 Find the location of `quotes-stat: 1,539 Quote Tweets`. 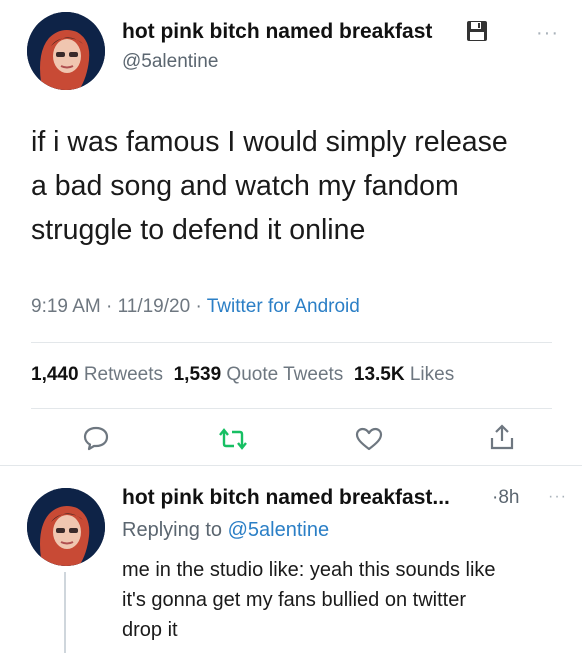

quotes-stat: 1,539 Quote Tweets is located at coordinates (259, 374).